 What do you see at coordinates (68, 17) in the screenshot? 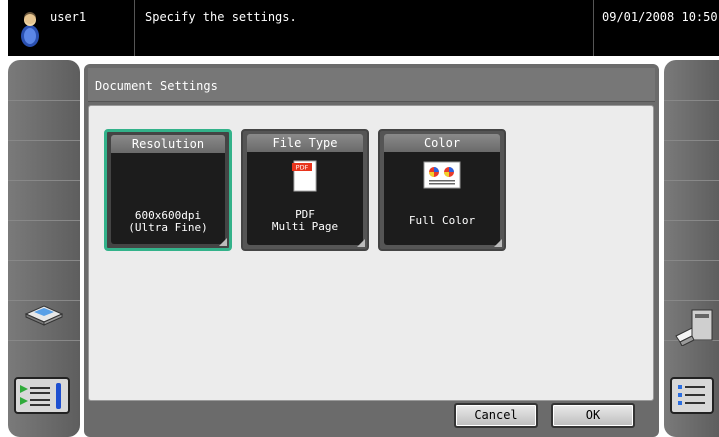
I see `user-name: user1` at bounding box center [68, 17].